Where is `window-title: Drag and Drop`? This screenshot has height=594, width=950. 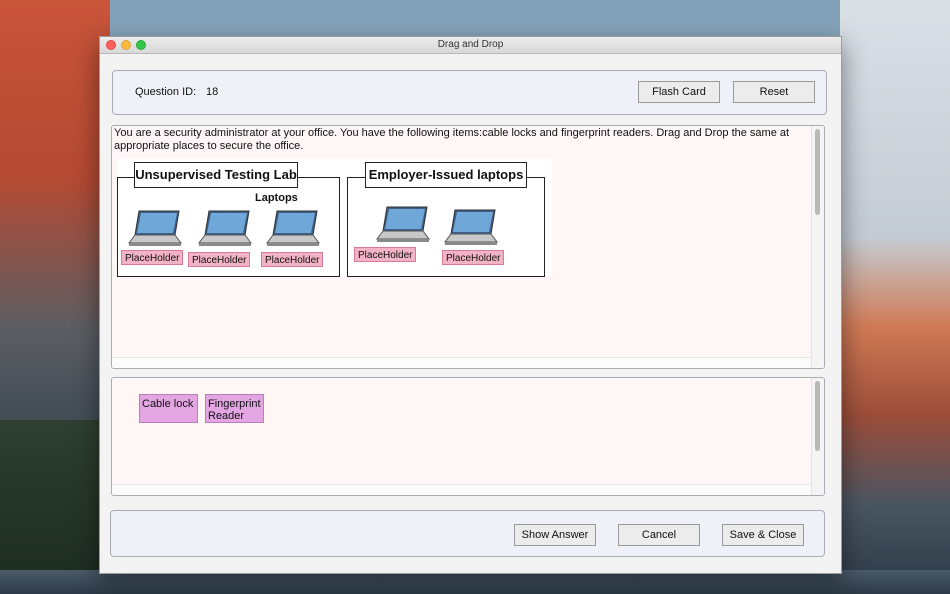 window-title: Drag and Drop is located at coordinates (470, 44).